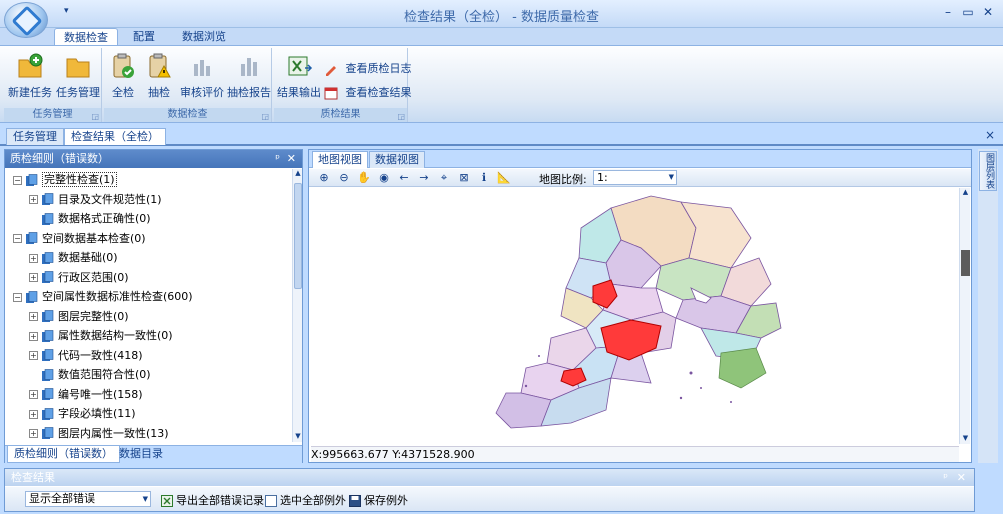 The image size is (1003, 514). What do you see at coordinates (484, 178) in the screenshot?
I see `identify-icon: ℹ` at bounding box center [484, 178].